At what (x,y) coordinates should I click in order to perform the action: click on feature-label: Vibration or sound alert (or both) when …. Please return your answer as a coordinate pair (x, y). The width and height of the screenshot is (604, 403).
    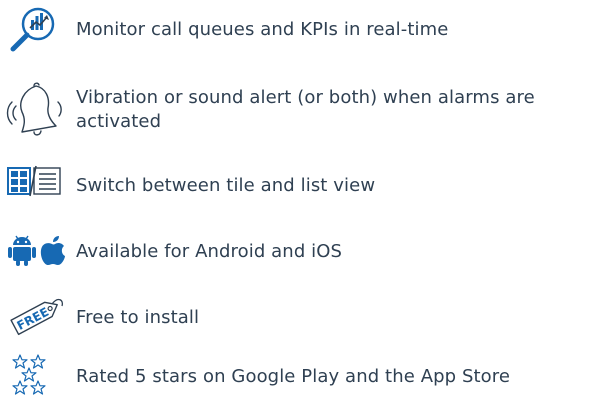
    Looking at the image, I should click on (305, 109).